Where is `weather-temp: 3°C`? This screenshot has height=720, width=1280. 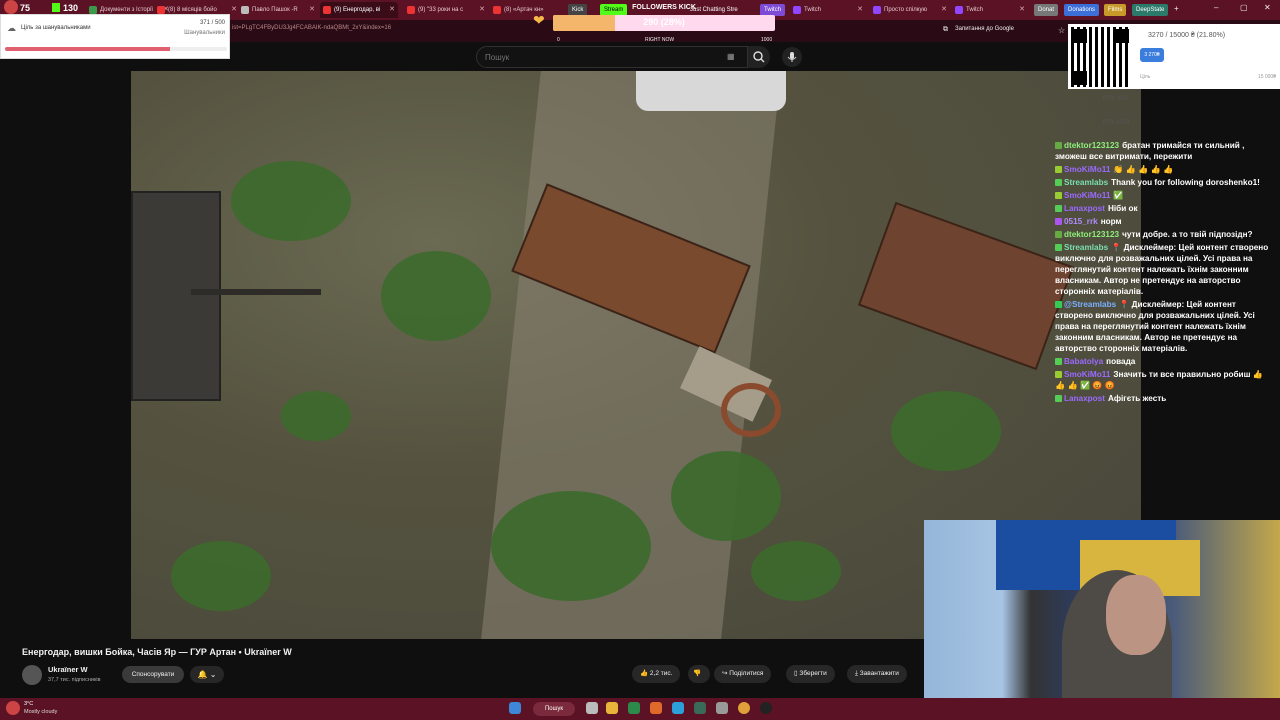 weather-temp: 3°C is located at coordinates (28, 704).